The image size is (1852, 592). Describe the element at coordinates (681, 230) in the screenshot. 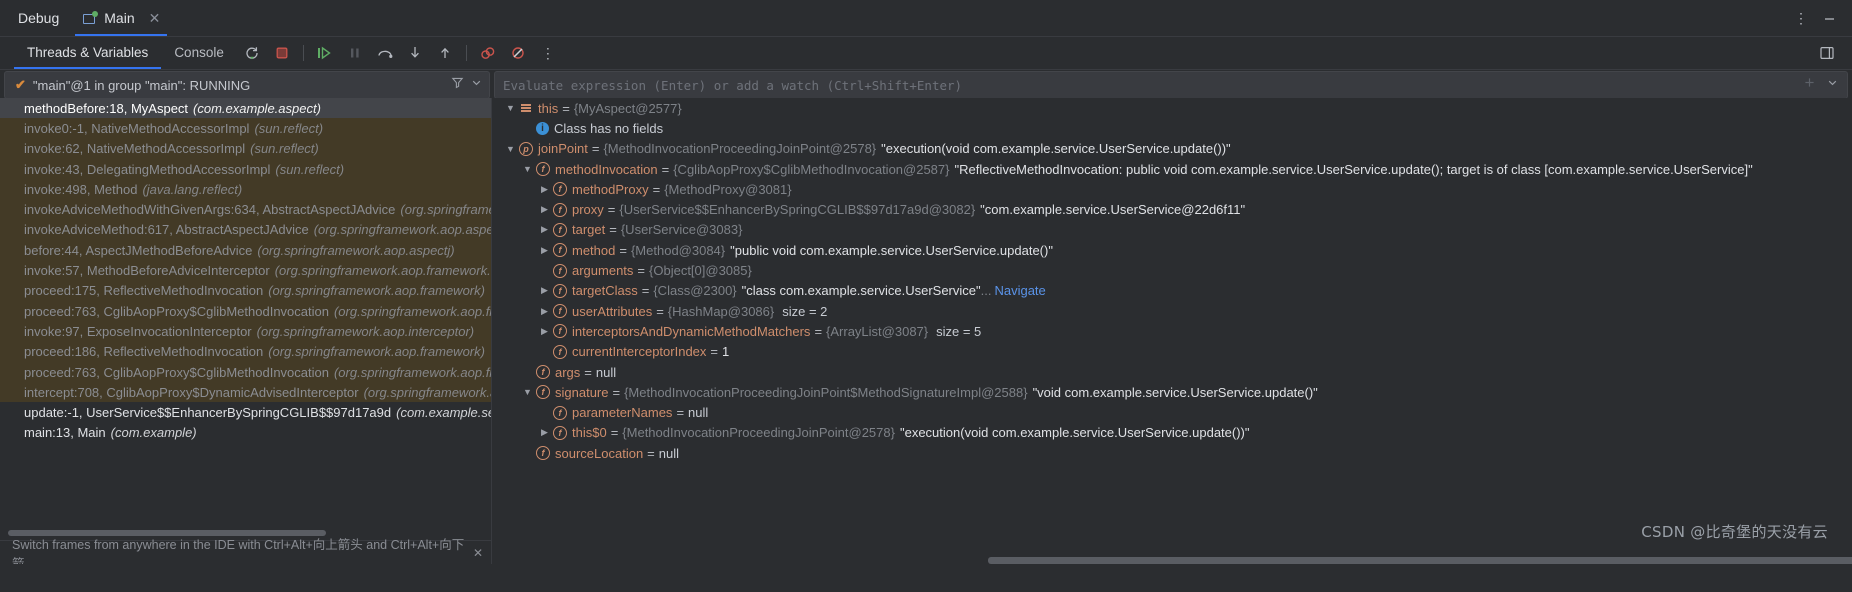

I see `variable-type-ref: {UserService@3083}` at that location.